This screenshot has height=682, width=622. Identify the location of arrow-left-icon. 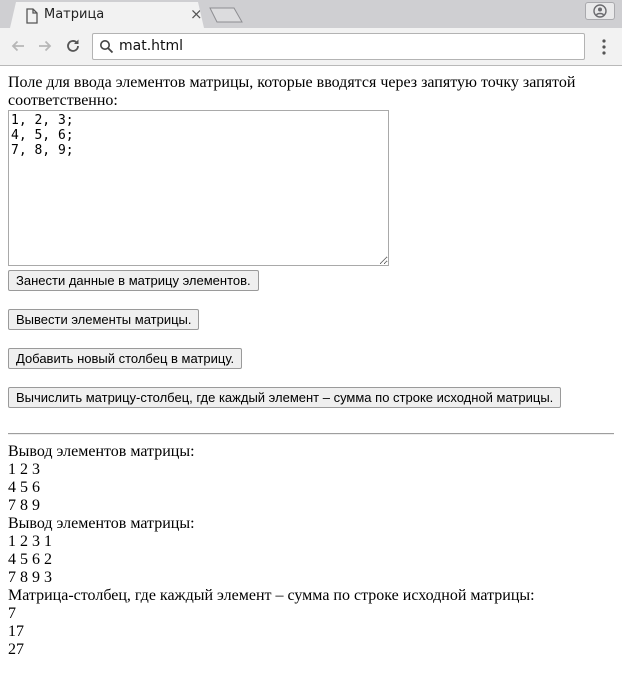
(18, 46).